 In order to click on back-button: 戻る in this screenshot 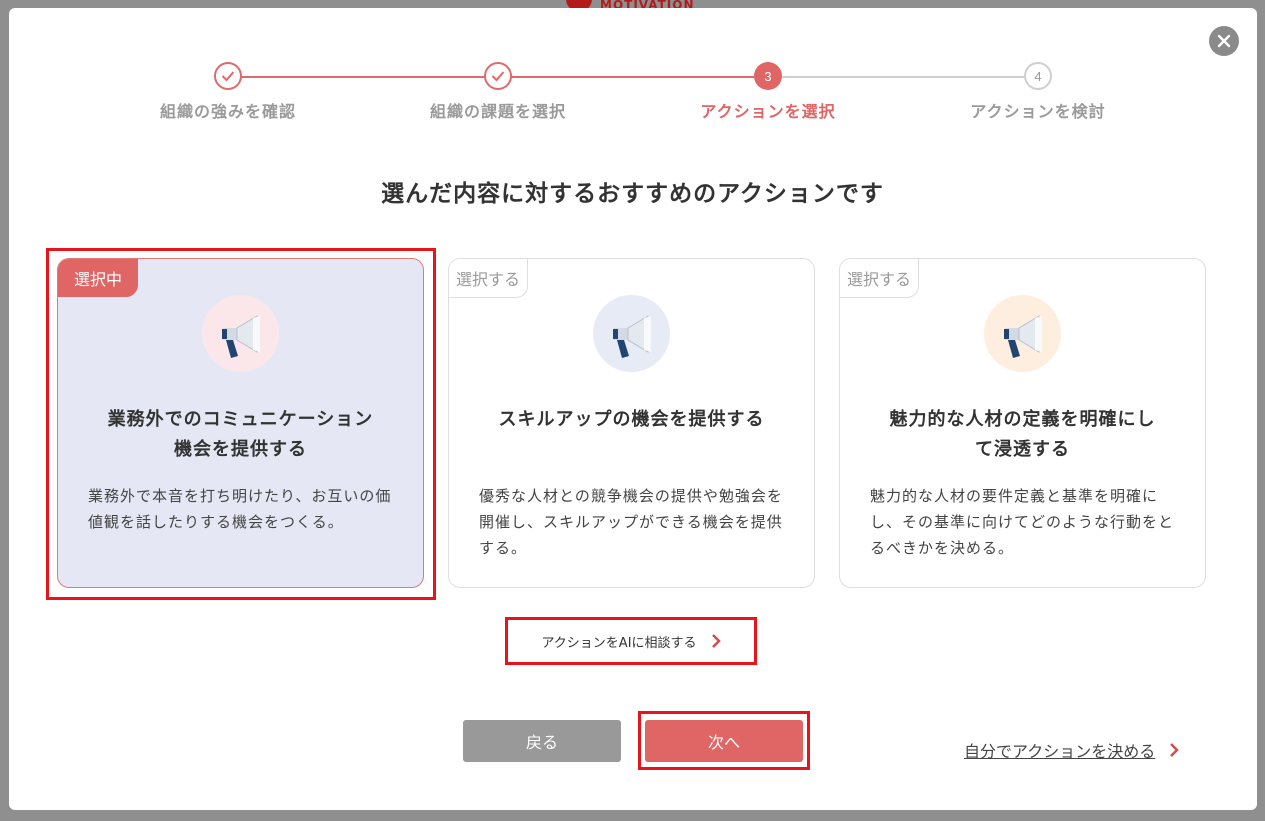, I will do `click(542, 741)`.